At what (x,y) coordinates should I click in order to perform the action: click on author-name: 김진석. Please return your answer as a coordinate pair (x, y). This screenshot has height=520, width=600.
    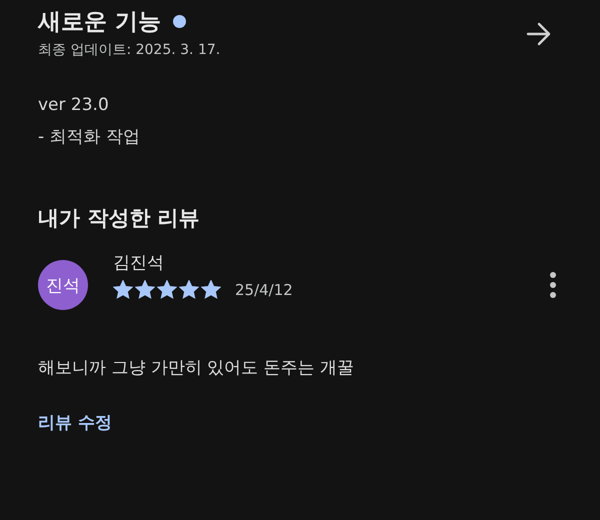
    Looking at the image, I should click on (139, 263).